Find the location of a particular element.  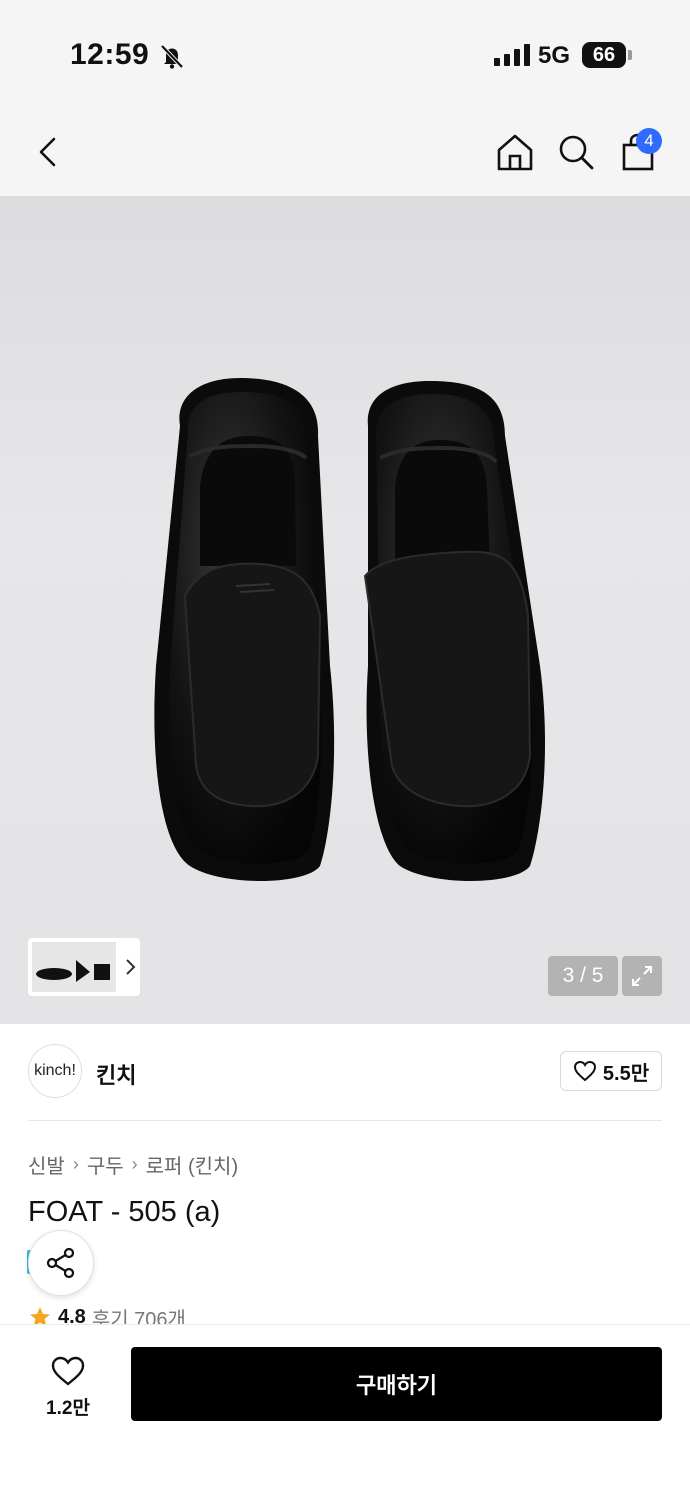

brand-like-count: 5.5만 is located at coordinates (626, 1073).